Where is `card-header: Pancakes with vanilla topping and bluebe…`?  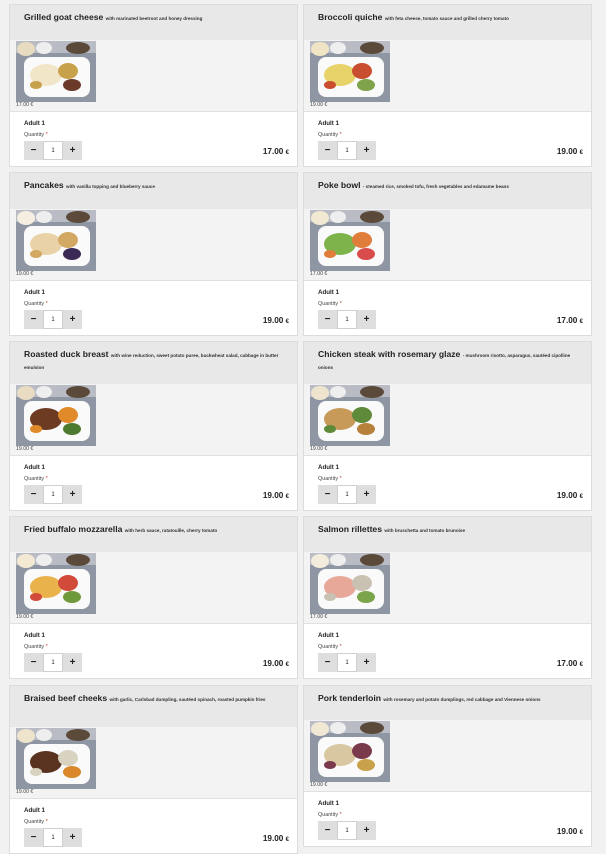 card-header: Pancakes with vanilla topping and bluebe… is located at coordinates (153, 191).